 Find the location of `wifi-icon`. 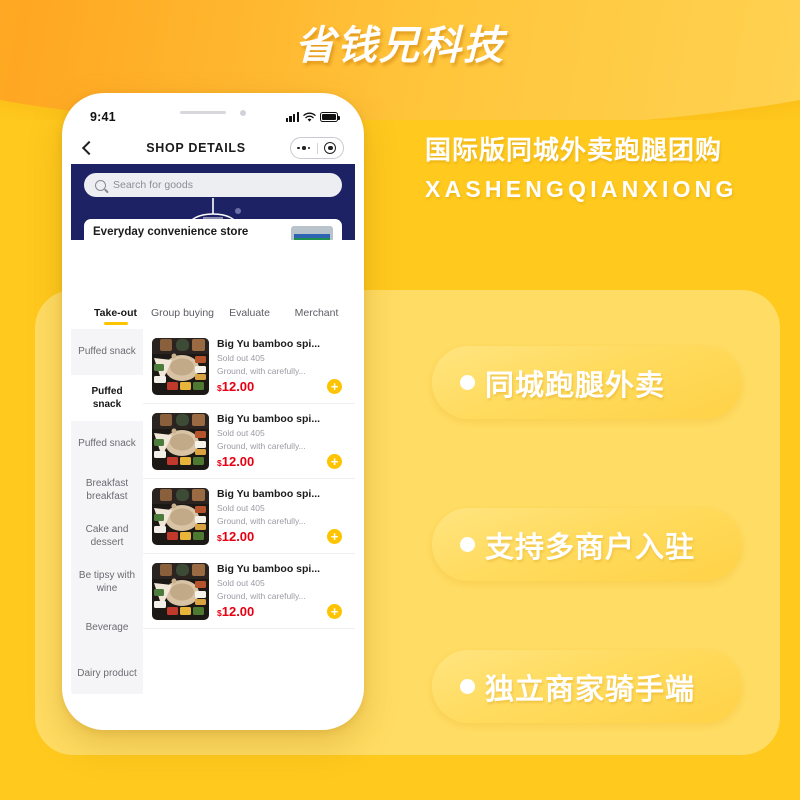

wifi-icon is located at coordinates (309, 117).